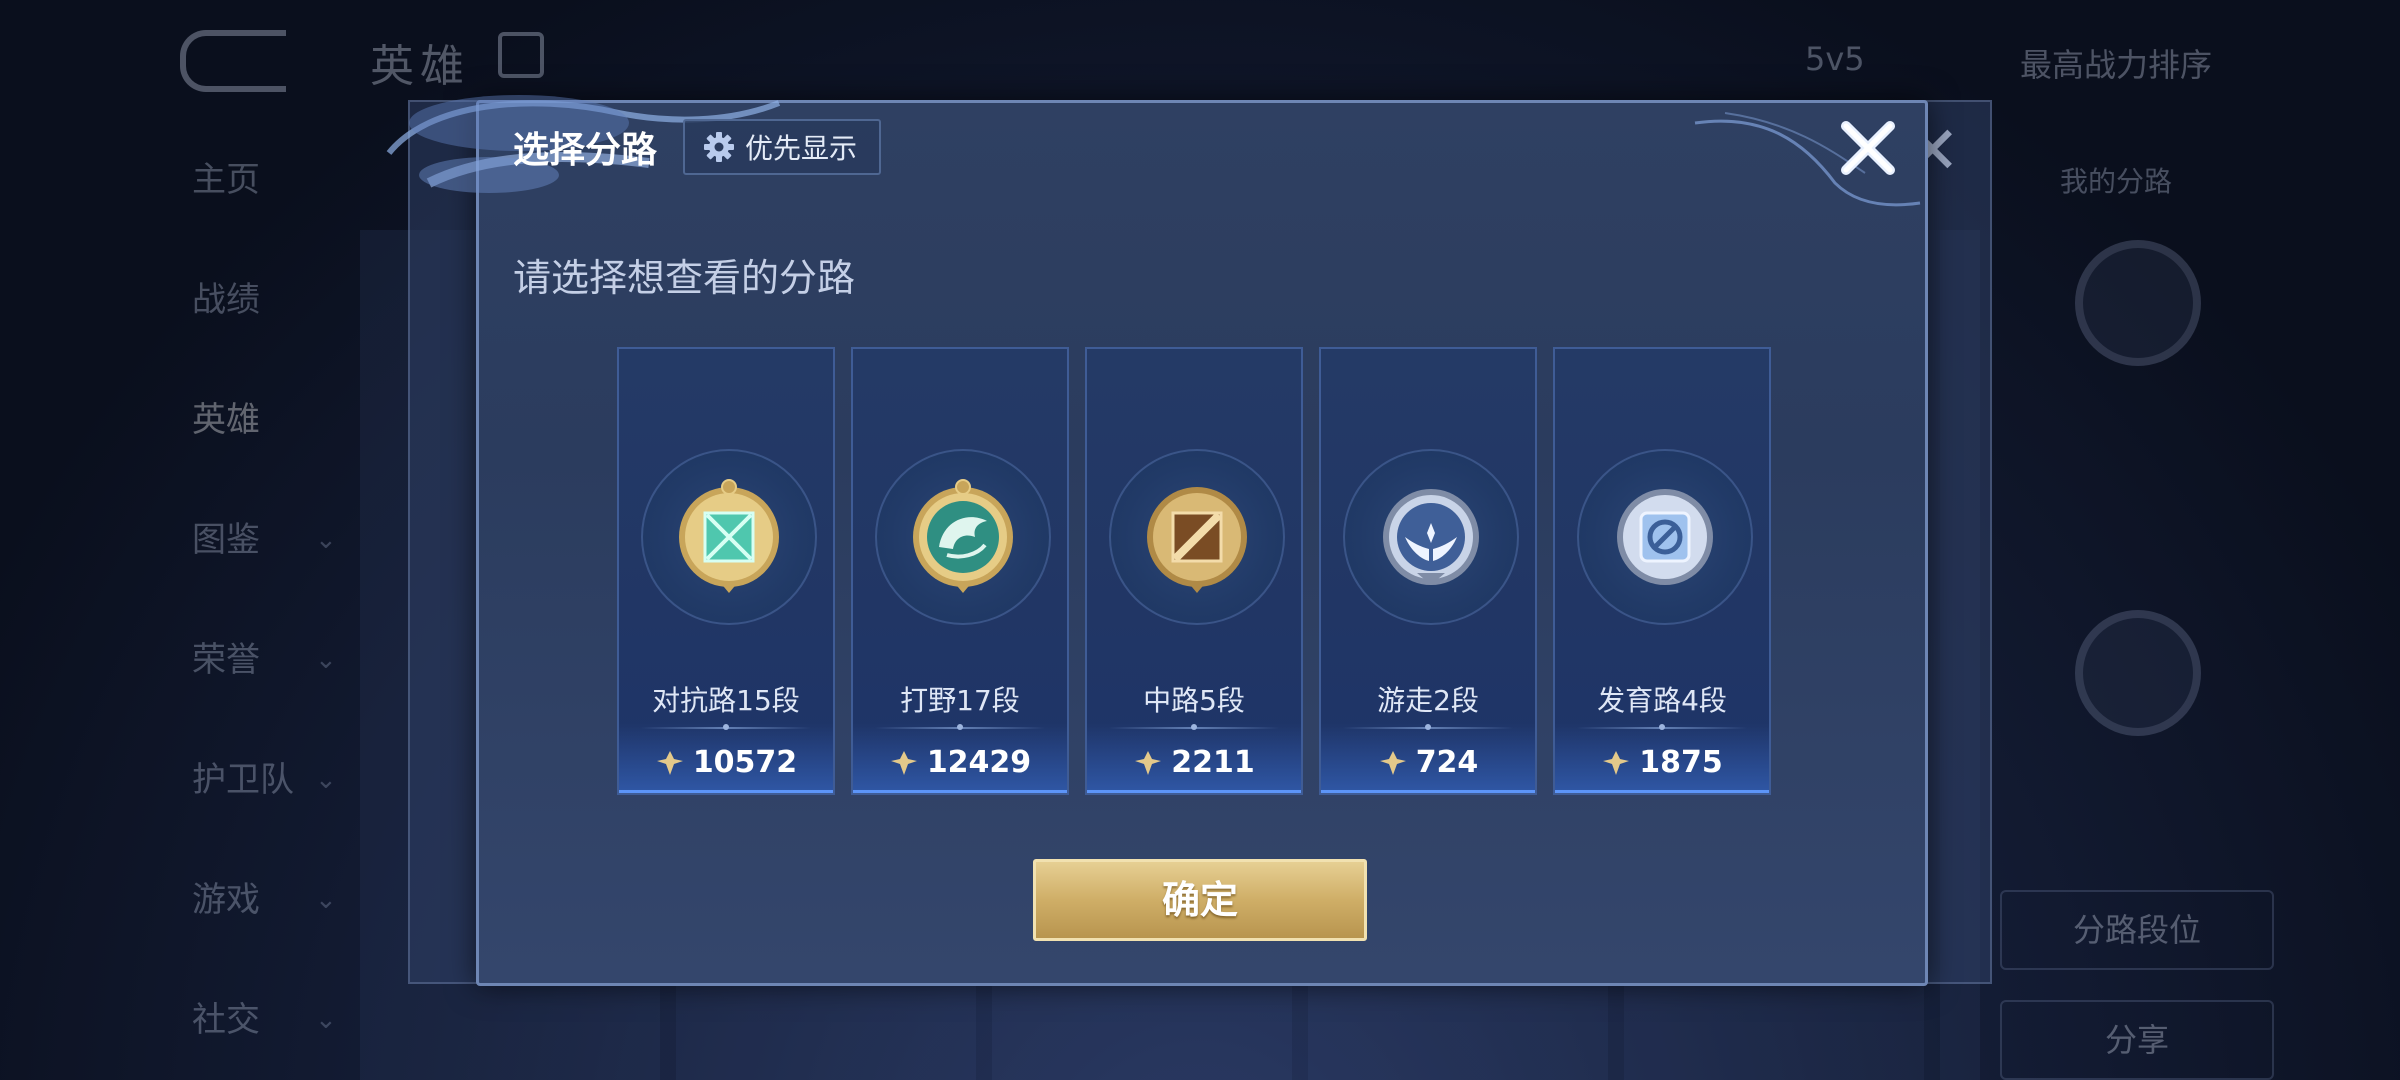  Describe the element at coordinates (979, 762) in the screenshot. I see `lane-score-value: 12429` at that location.